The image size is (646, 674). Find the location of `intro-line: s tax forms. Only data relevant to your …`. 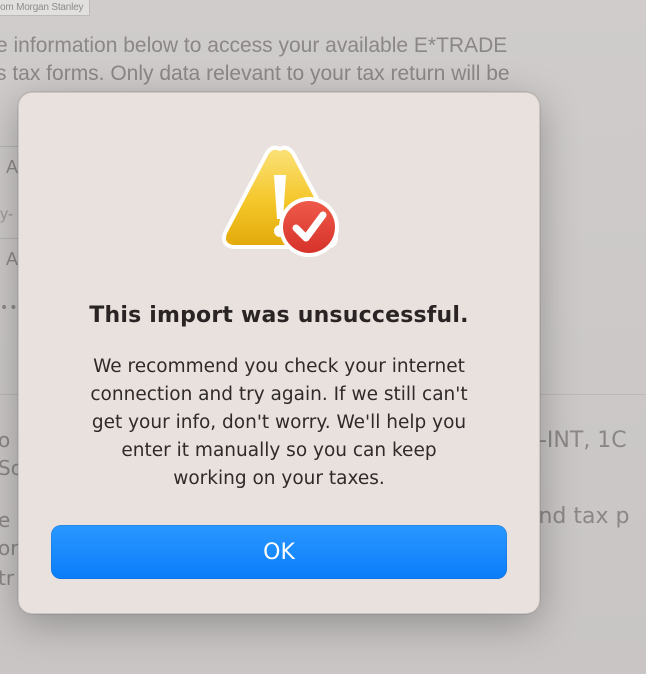

intro-line: s tax forms. Only data relevant to your … is located at coordinates (255, 73).